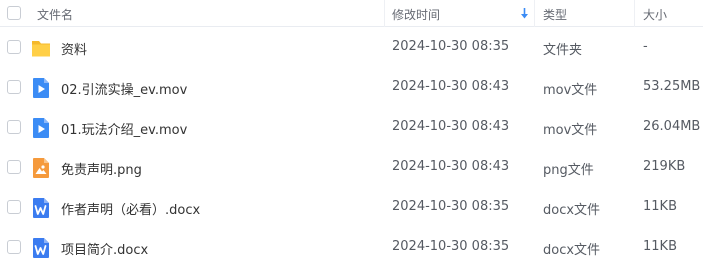 The image size is (703, 269). Describe the element at coordinates (524, 13) in the screenshot. I see `sort-descending-icon` at that location.